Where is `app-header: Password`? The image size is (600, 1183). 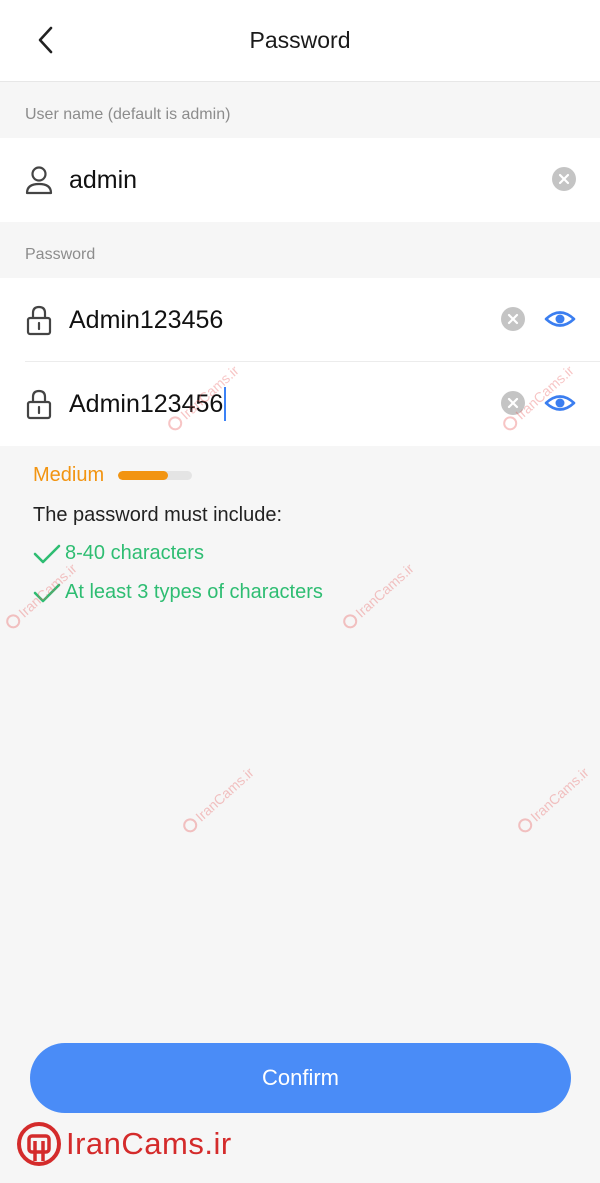
app-header: Password is located at coordinates (300, 41).